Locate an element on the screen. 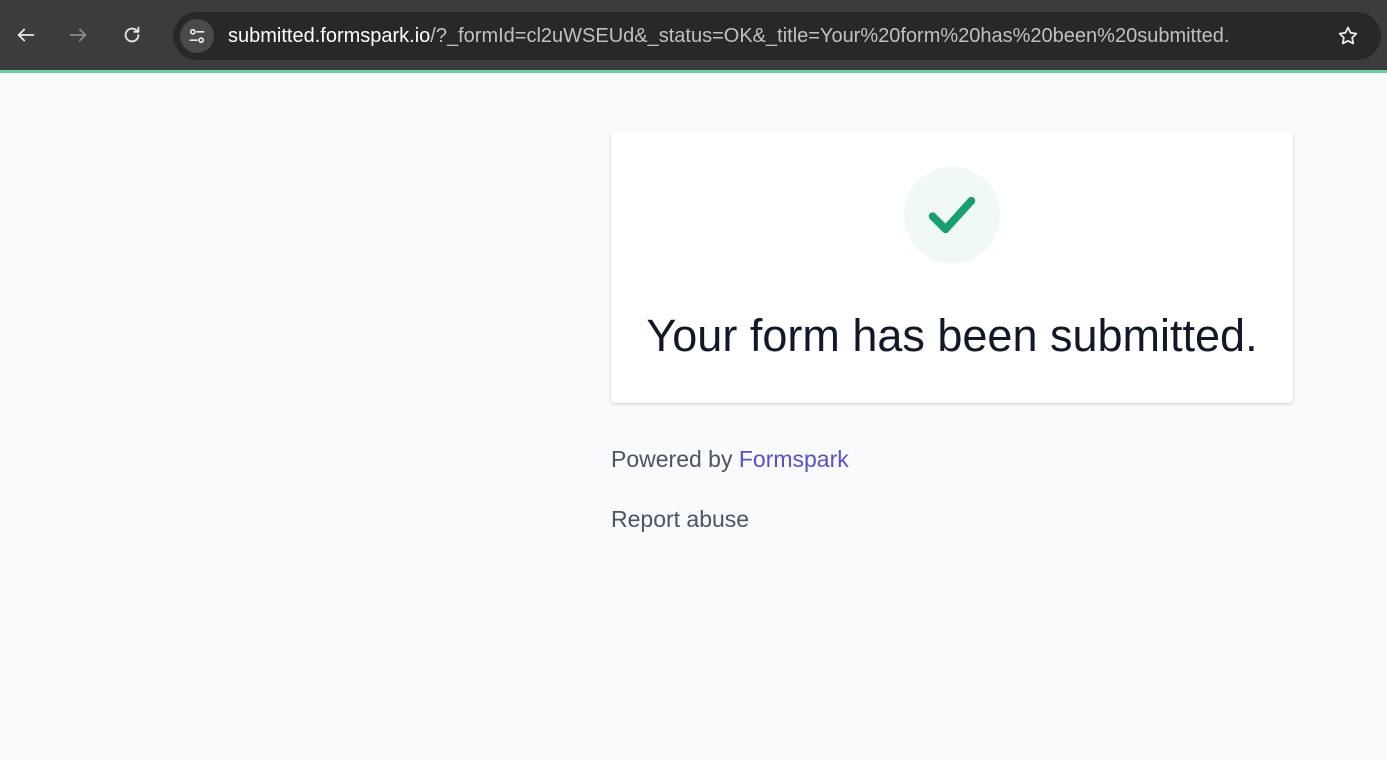  tune-icon is located at coordinates (197, 36).